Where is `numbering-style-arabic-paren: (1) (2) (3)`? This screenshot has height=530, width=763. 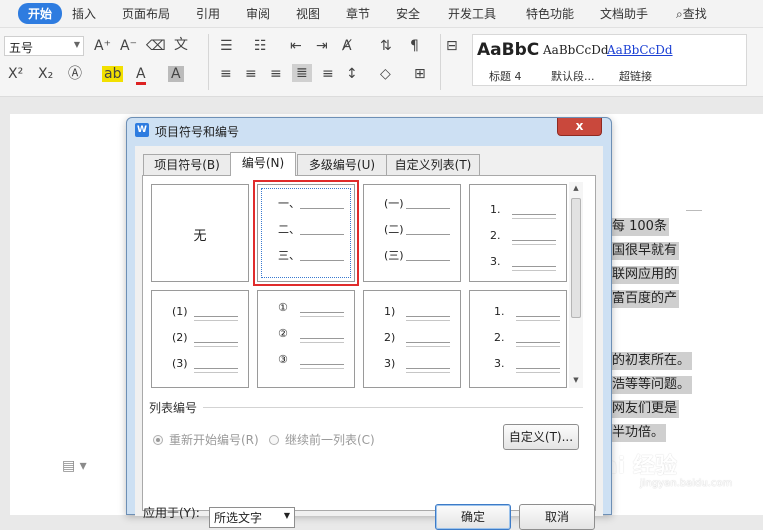
numbering-style-arabic-paren: (1) (2) (3) is located at coordinates (200, 339).